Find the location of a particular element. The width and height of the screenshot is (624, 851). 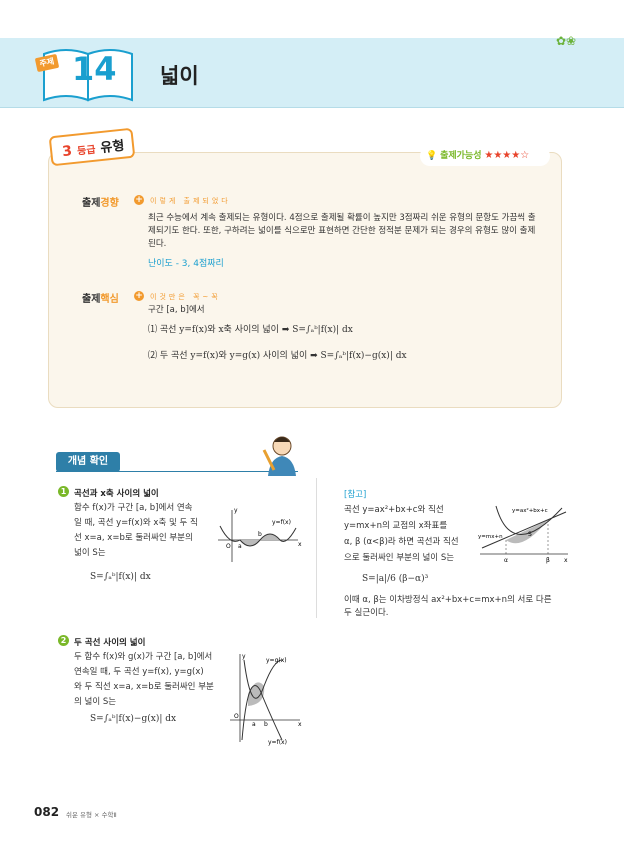

s2-y-label: y is located at coordinates (244, 656).